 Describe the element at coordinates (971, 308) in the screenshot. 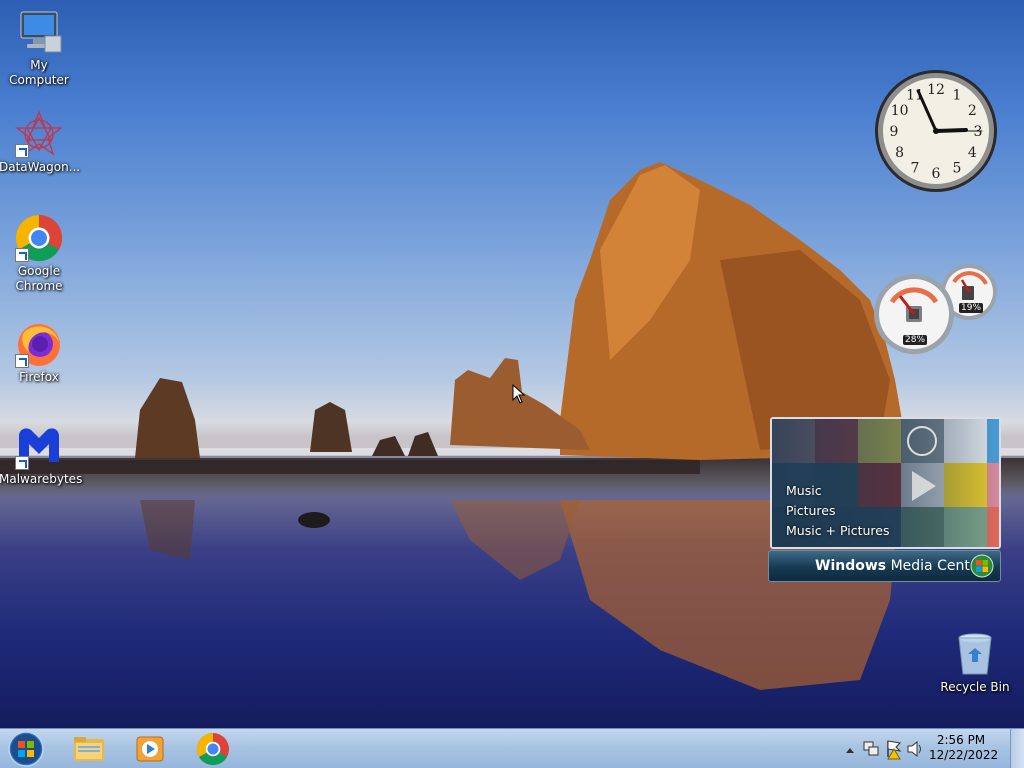

I see `memory-usage-readout: 19%` at that location.